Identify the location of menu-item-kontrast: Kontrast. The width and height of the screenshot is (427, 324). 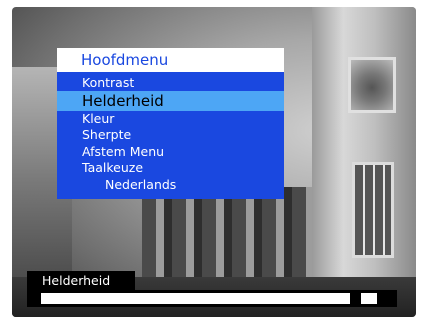
(170, 83).